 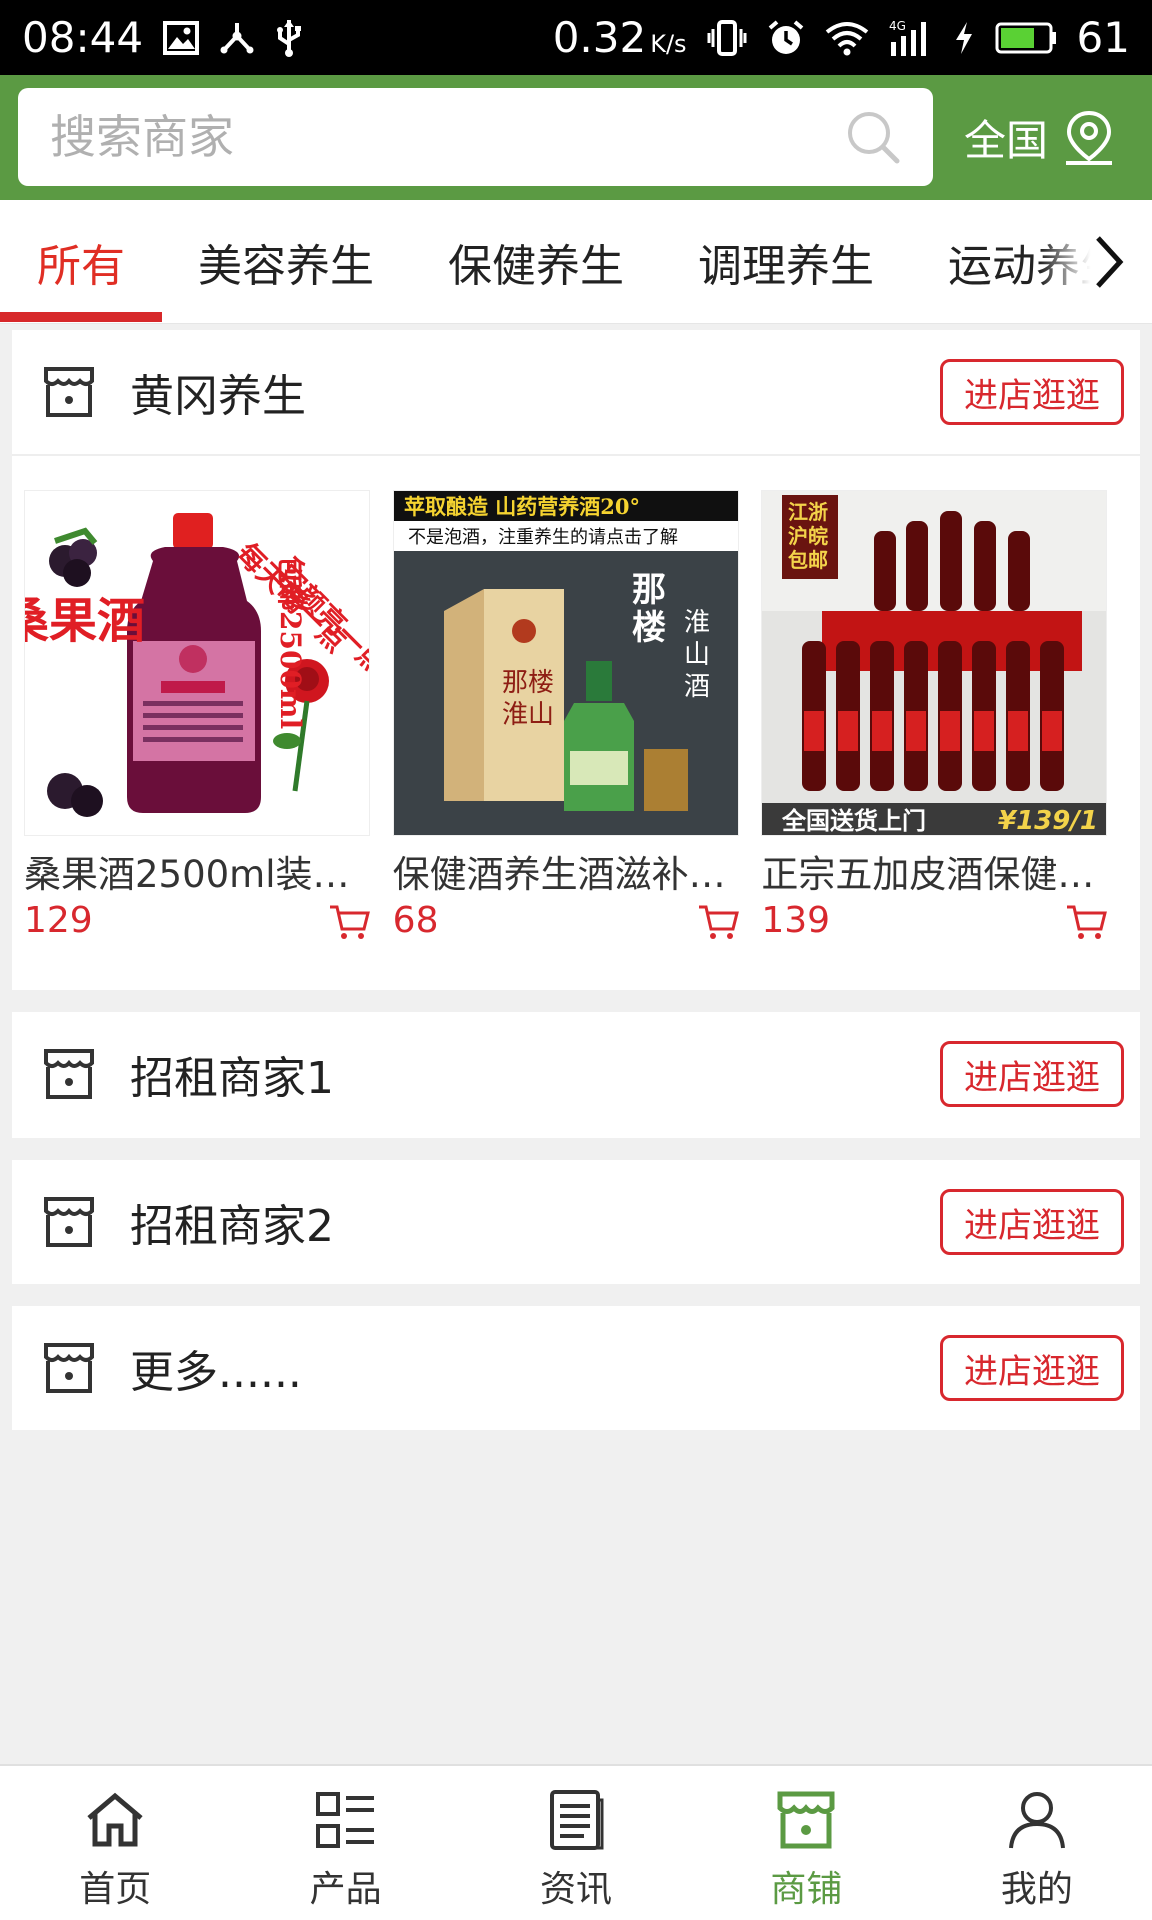 What do you see at coordinates (237, 38) in the screenshot?
I see `share-network-icon` at bounding box center [237, 38].